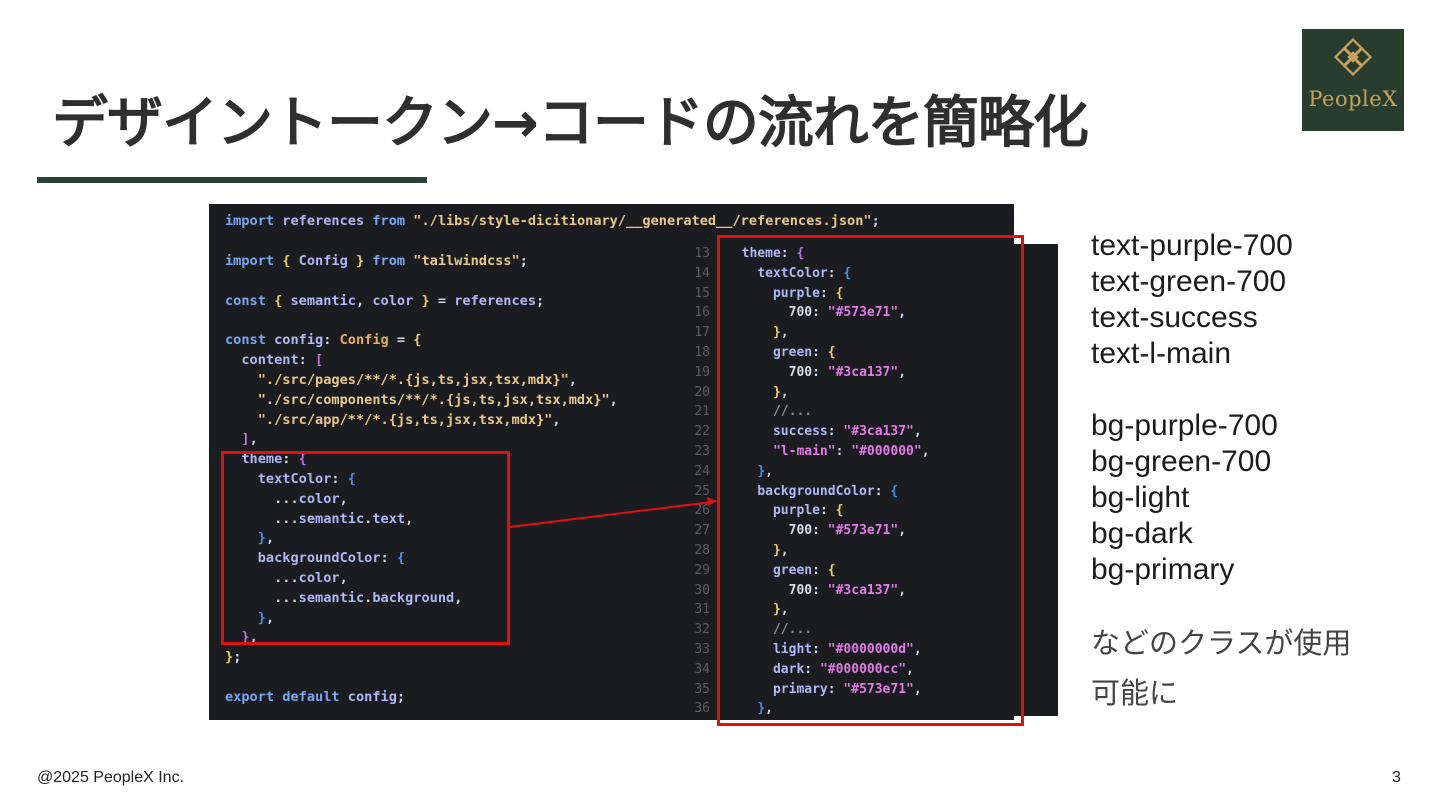 This screenshot has height=810, width=1440. Describe the element at coordinates (1140, 497) in the screenshot. I see `class-bg-light: bg-light` at that location.